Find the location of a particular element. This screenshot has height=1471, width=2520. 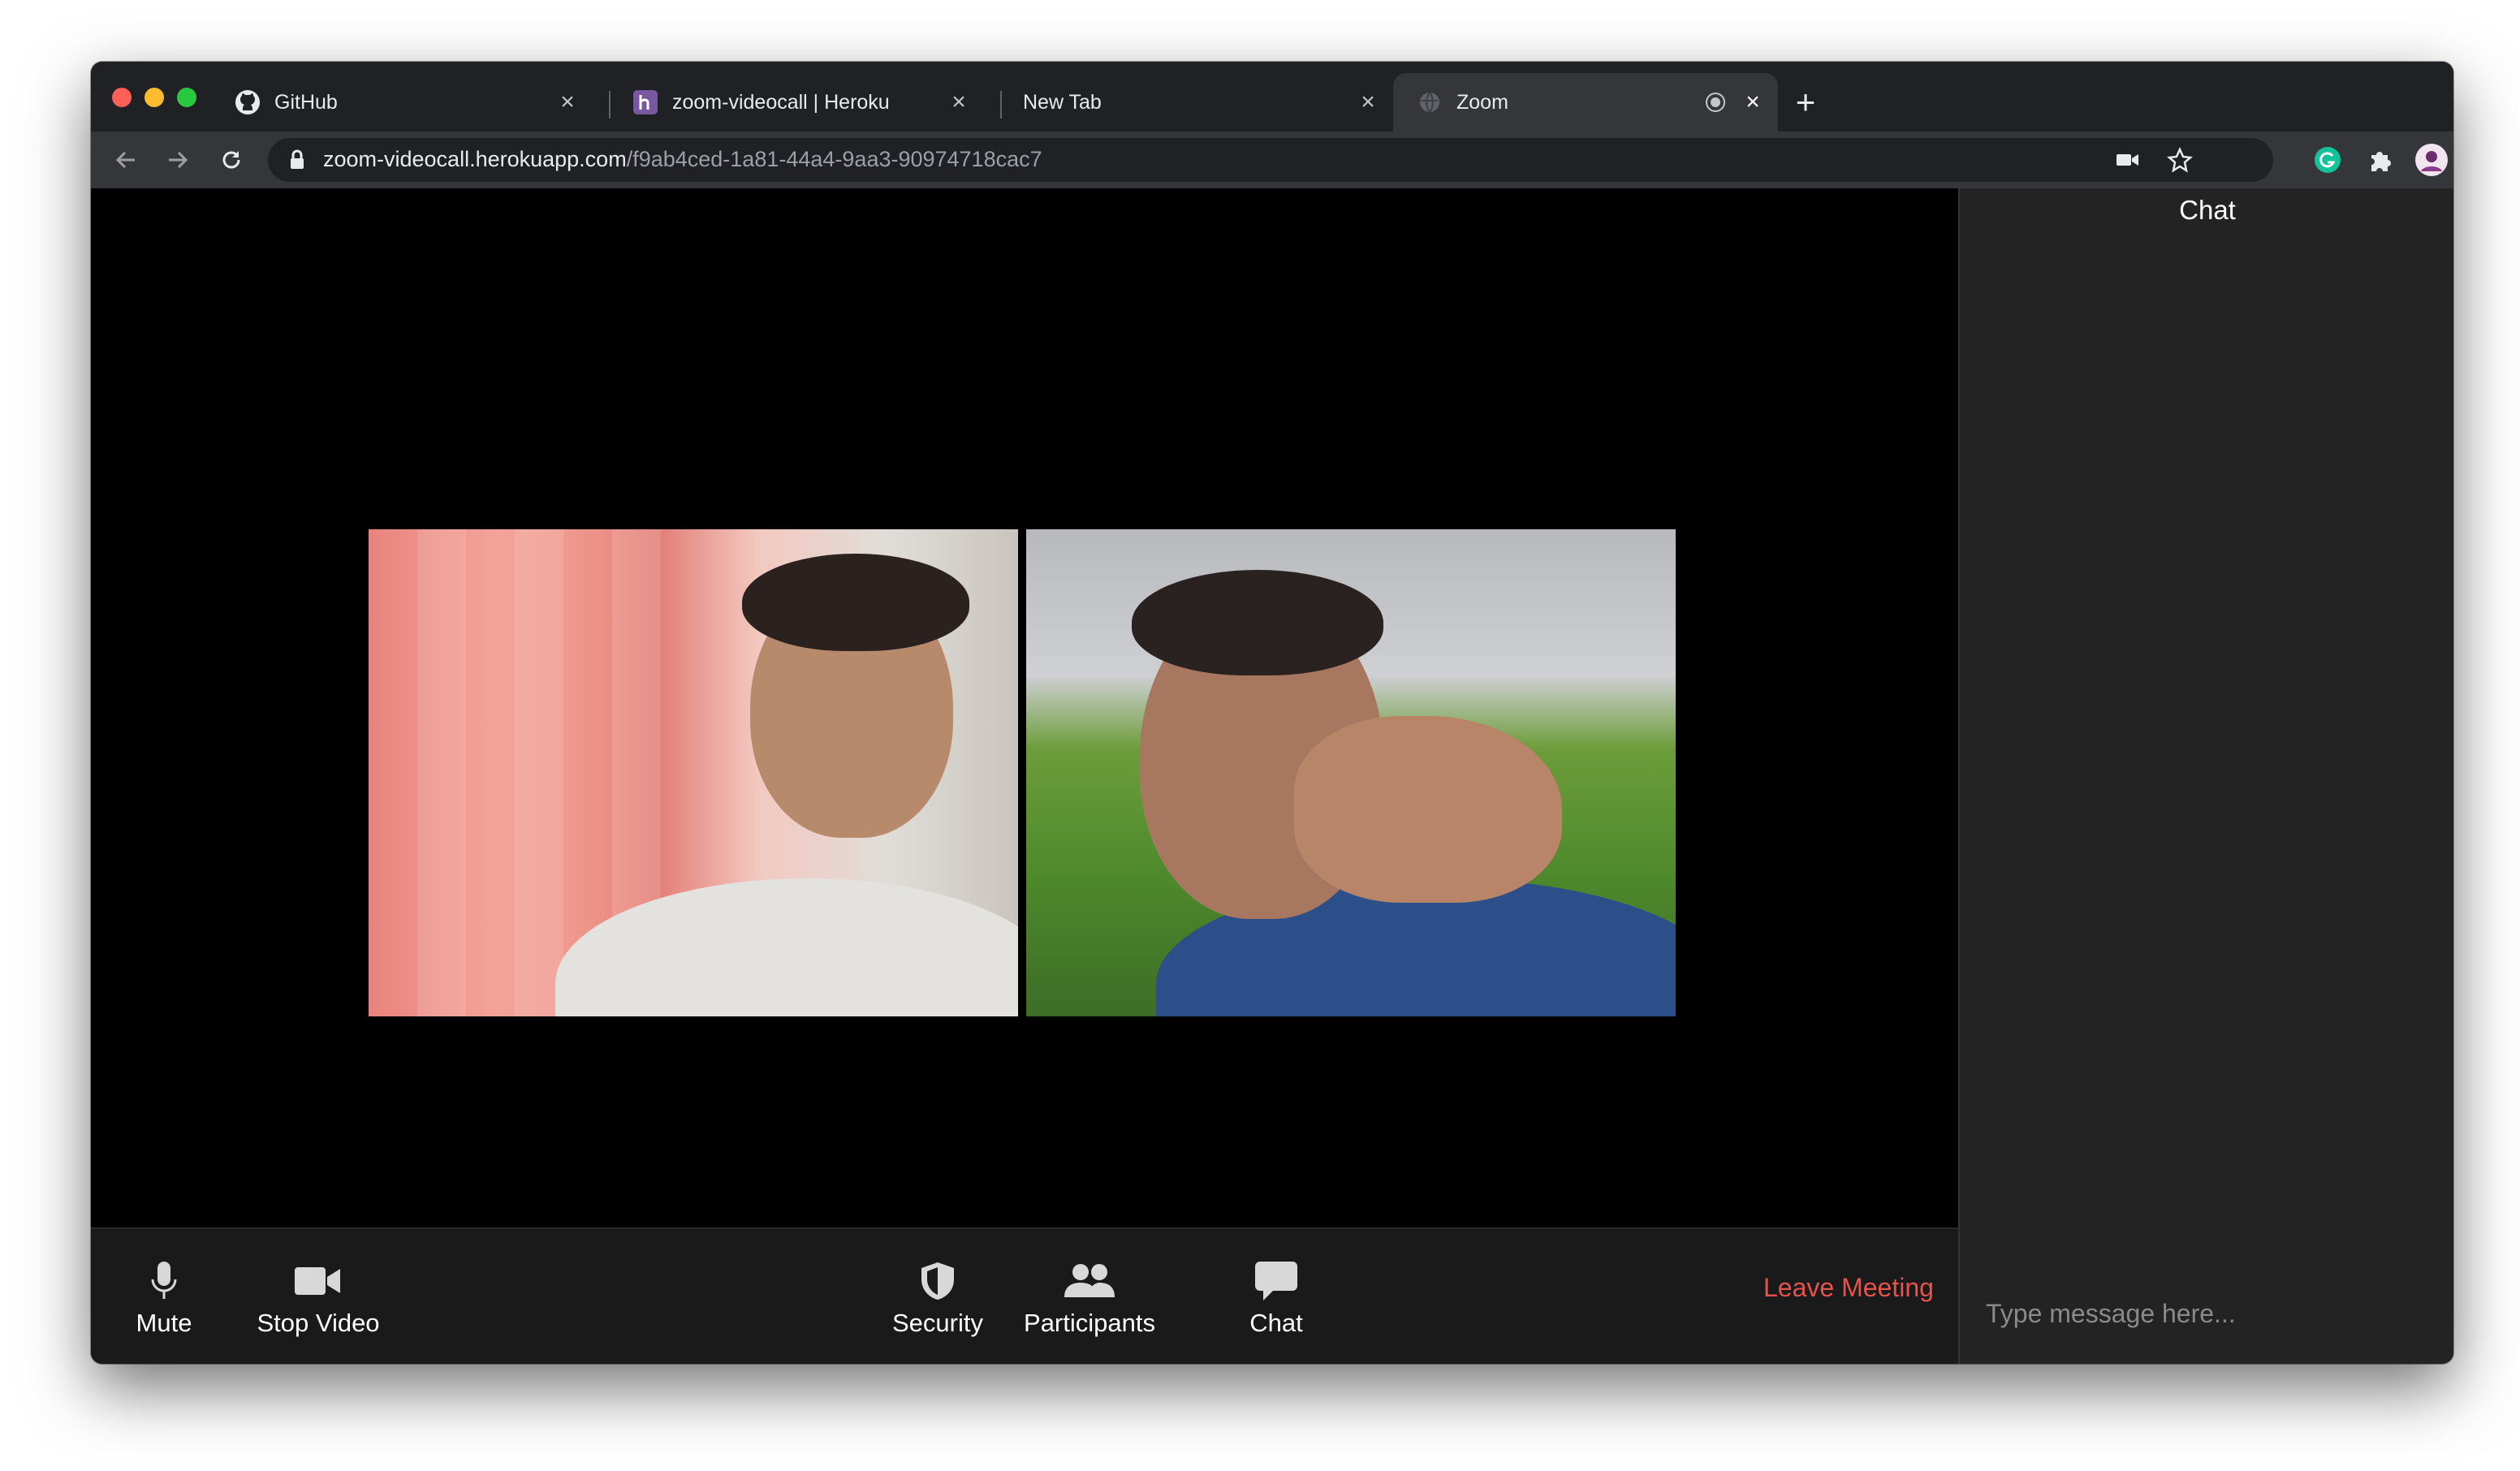

stop-video-label: Stop Video is located at coordinates (318, 1323).